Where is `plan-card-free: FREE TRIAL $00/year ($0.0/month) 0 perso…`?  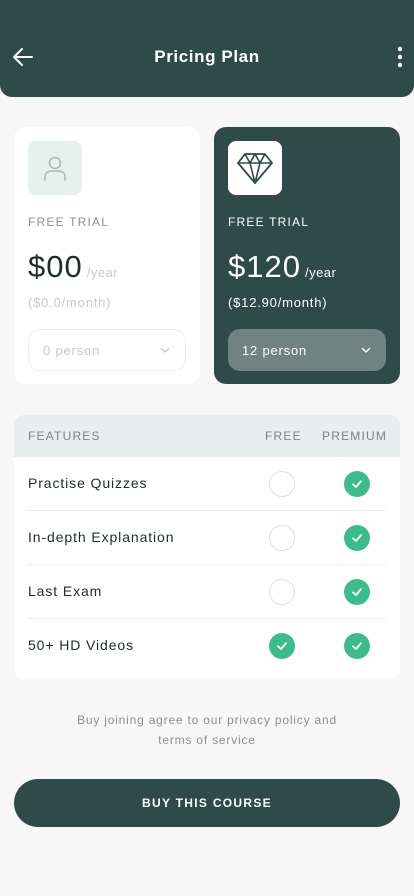 plan-card-free: FREE TRIAL $00/year ($0.0/month) 0 perso… is located at coordinates (107, 255).